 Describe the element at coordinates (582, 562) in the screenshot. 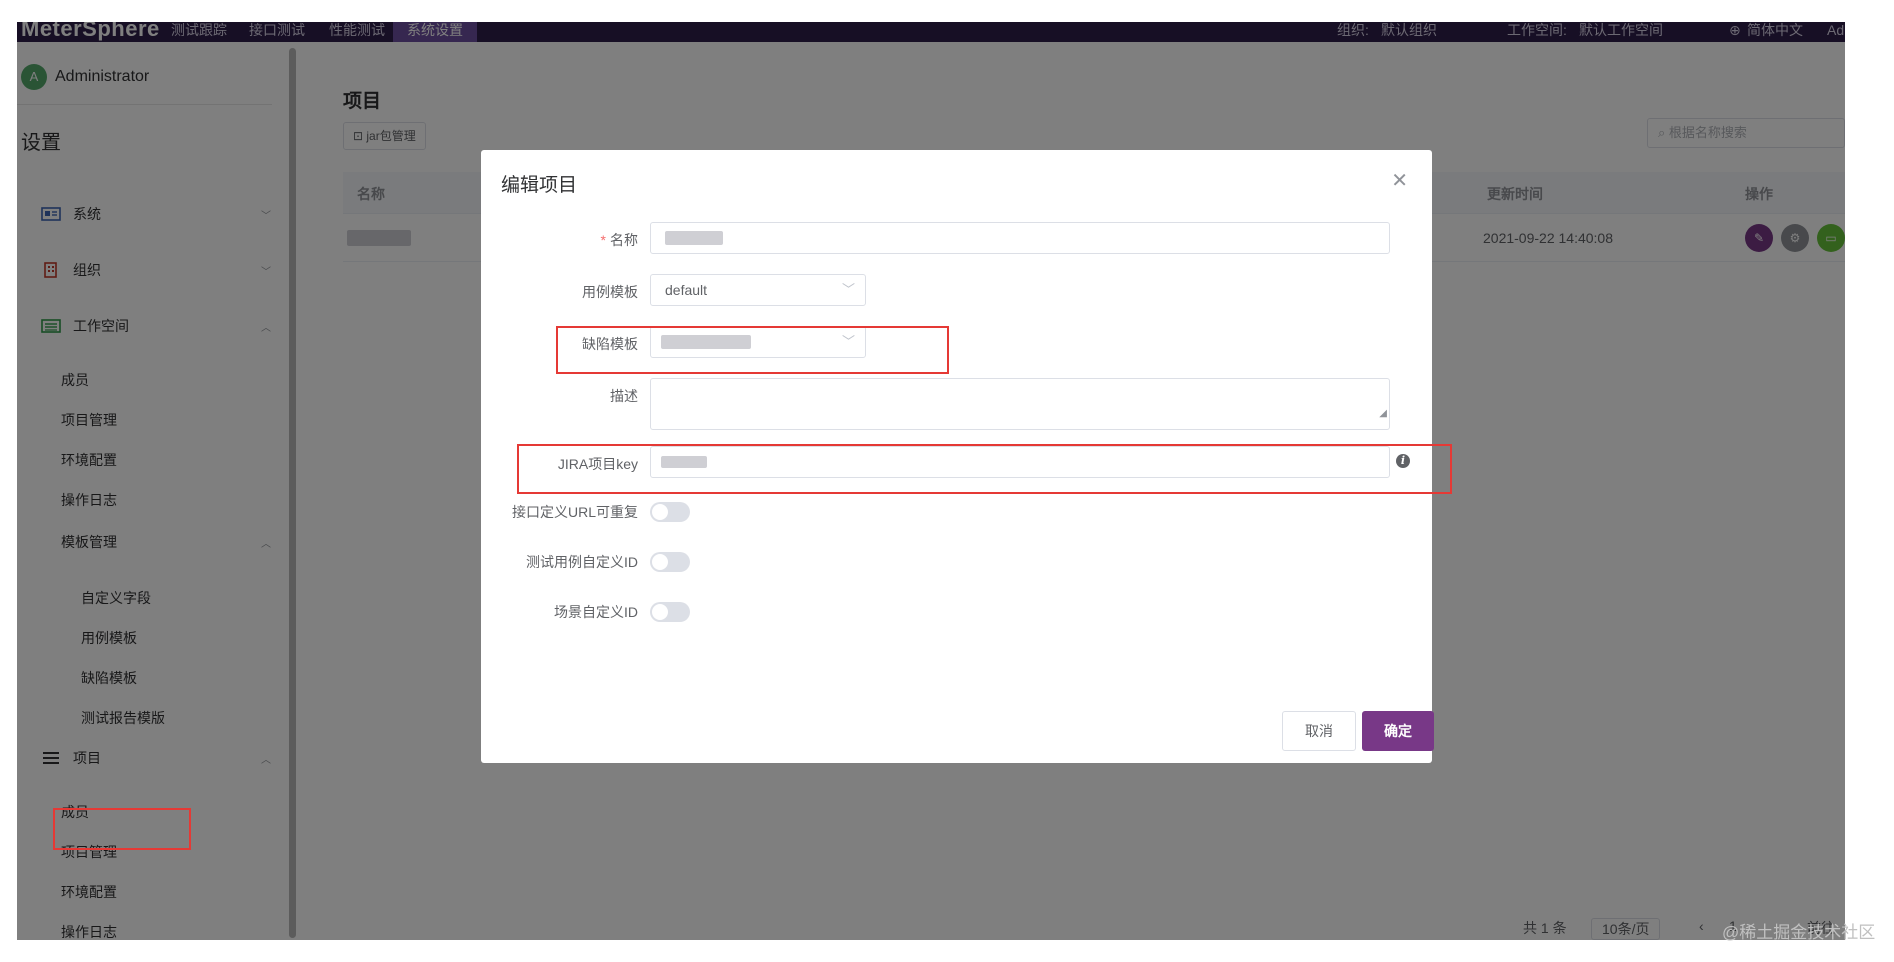

I see `case-custom-id-label: 测试用例自定义ID` at that location.